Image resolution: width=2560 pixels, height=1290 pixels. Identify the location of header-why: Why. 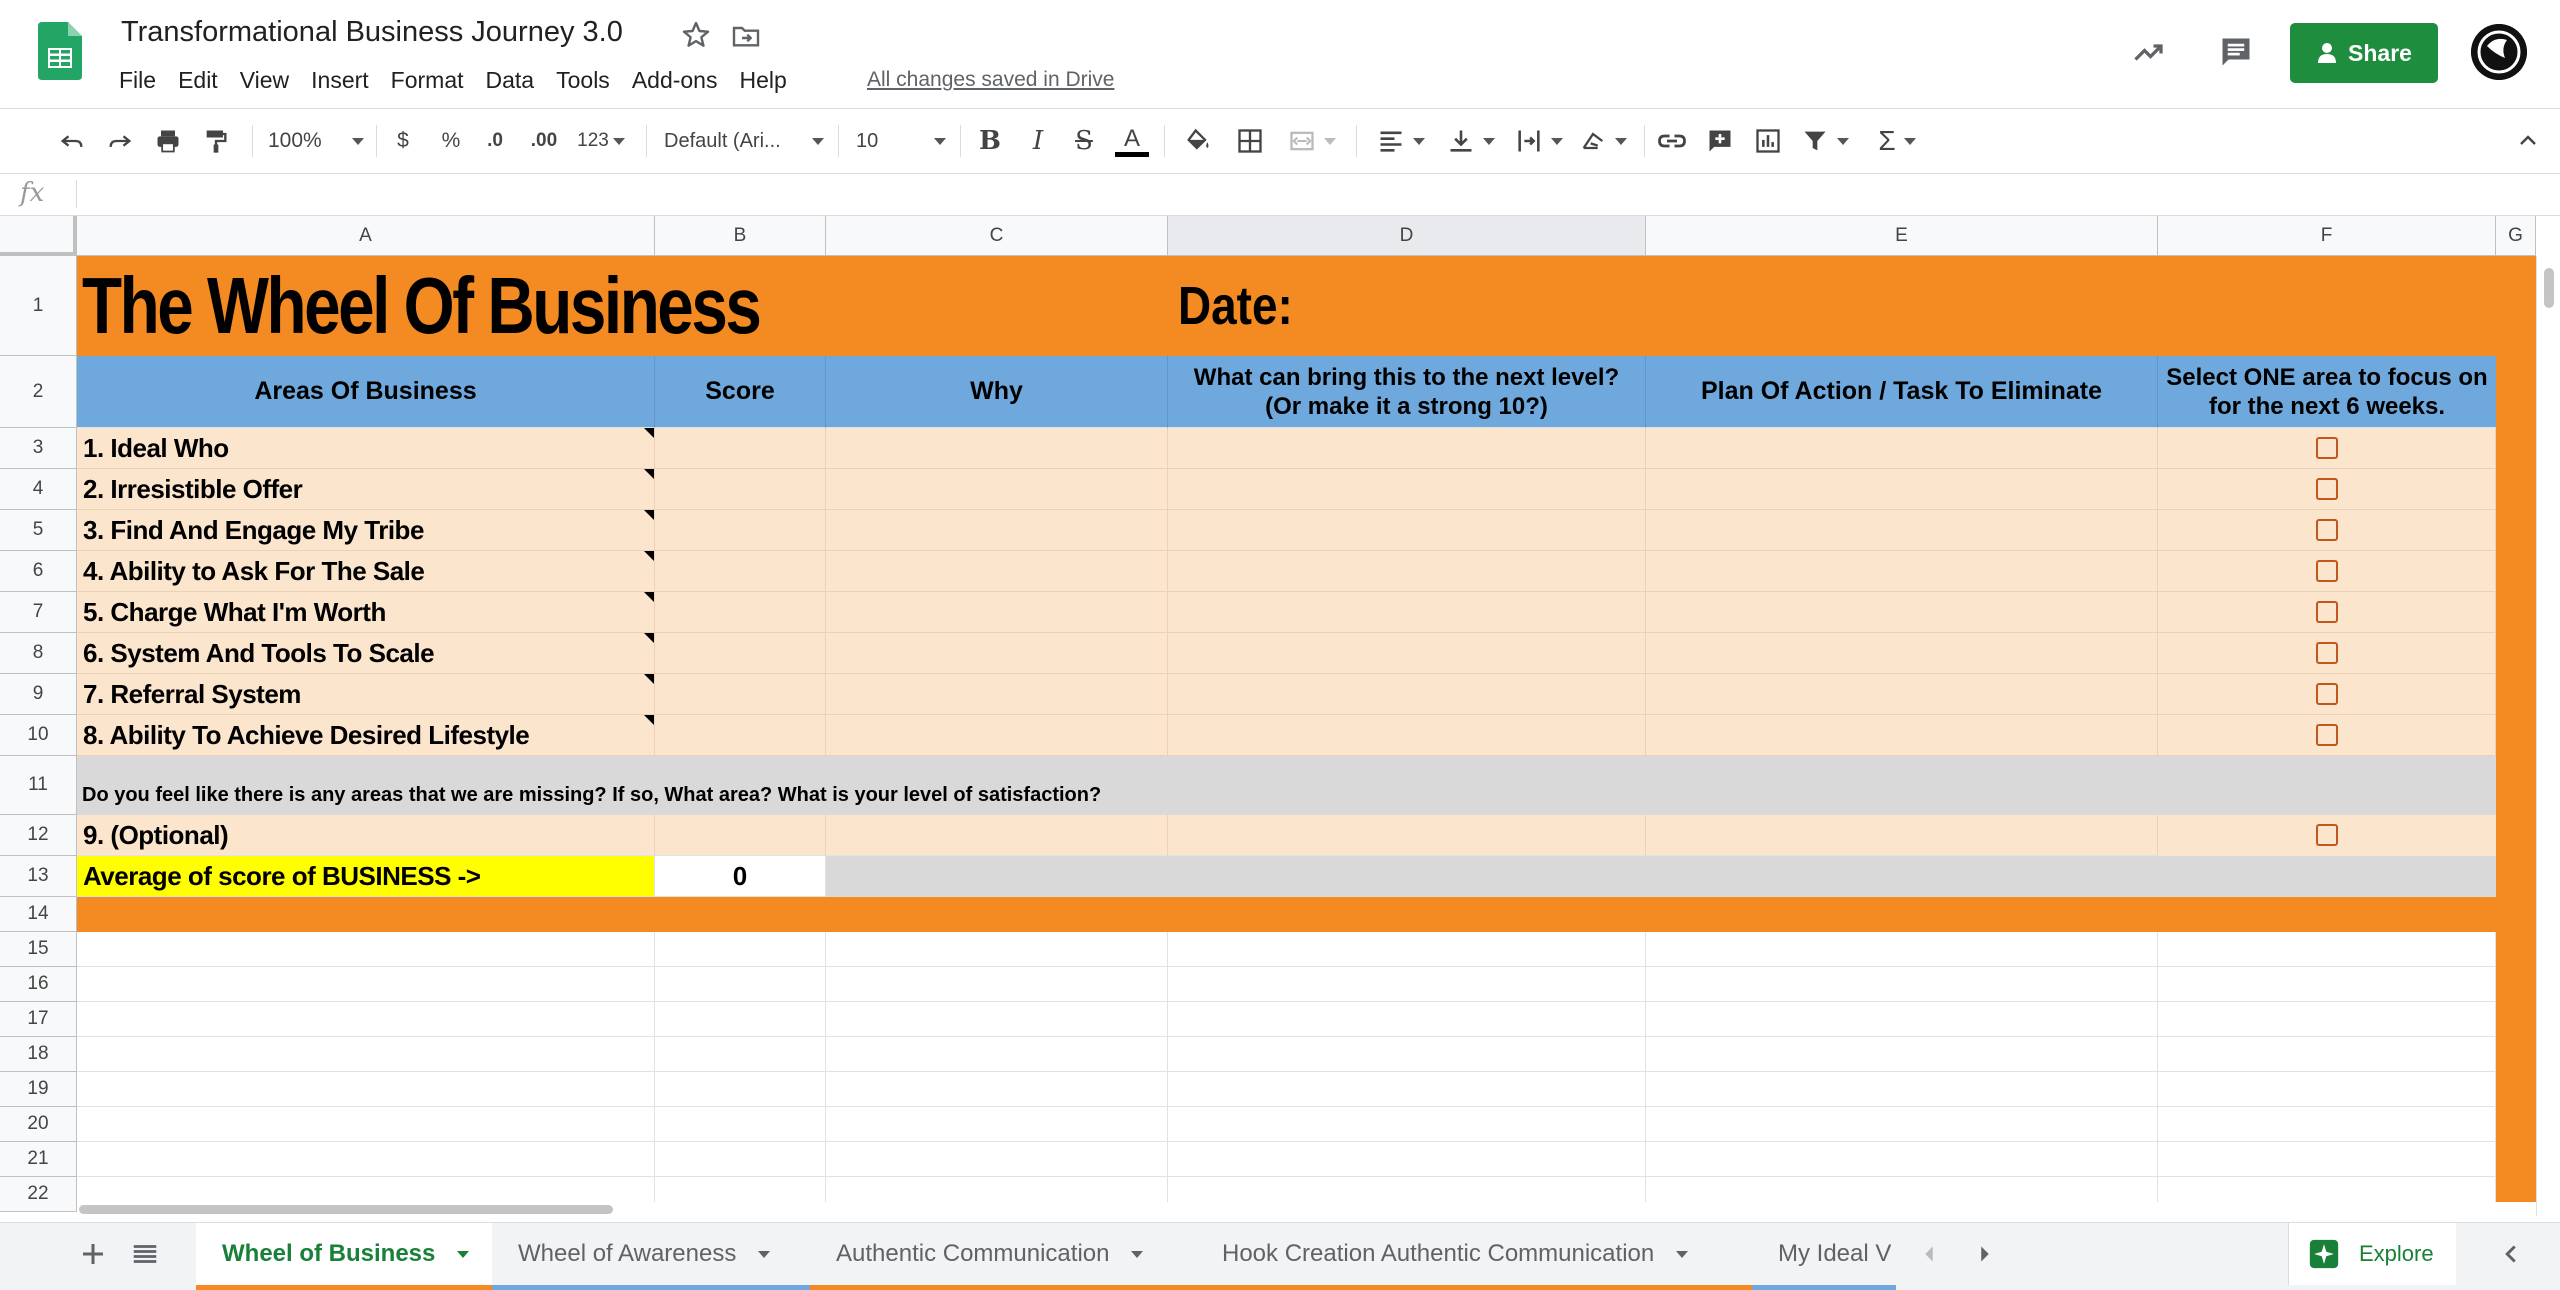
(997, 392).